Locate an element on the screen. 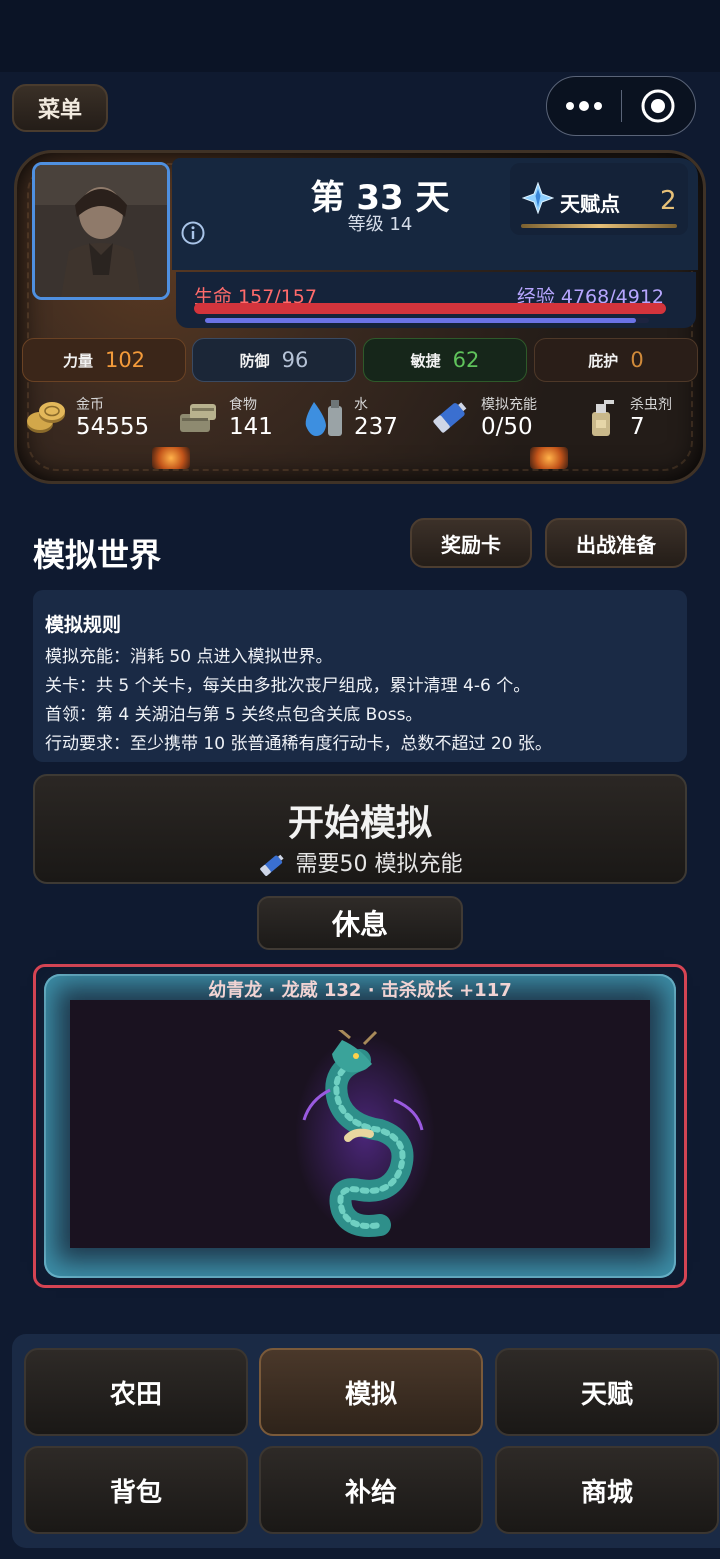 The image size is (720, 1559). stat-value: 0 is located at coordinates (637, 360).